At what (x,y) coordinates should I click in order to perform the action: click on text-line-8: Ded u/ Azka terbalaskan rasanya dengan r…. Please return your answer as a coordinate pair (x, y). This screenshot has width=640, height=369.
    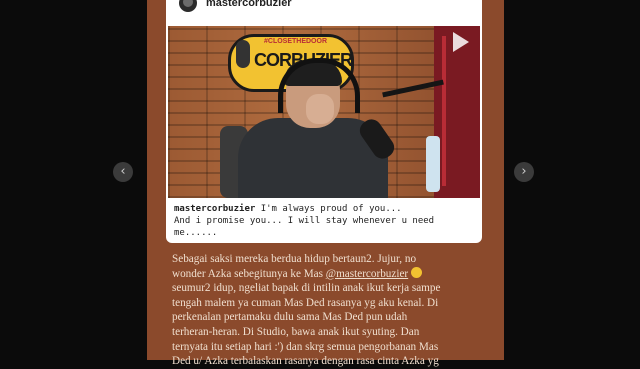
    Looking at the image, I should click on (305, 361).